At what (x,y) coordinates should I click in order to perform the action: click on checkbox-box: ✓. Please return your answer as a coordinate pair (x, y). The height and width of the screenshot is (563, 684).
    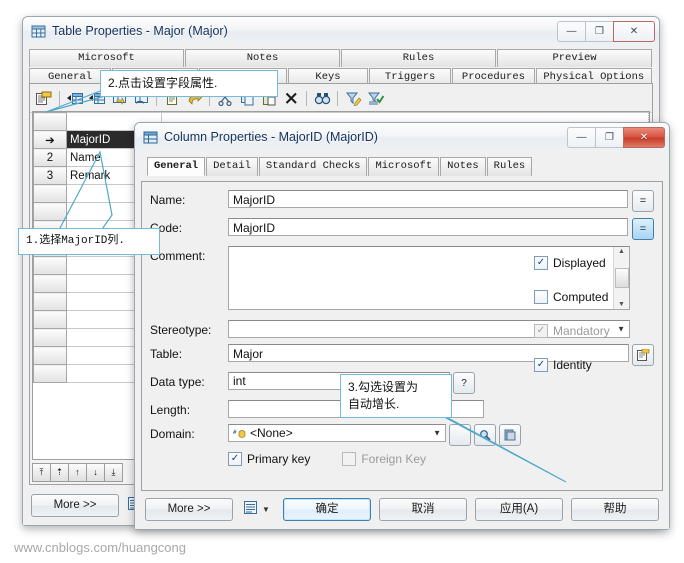
    Looking at the image, I should click on (541, 331).